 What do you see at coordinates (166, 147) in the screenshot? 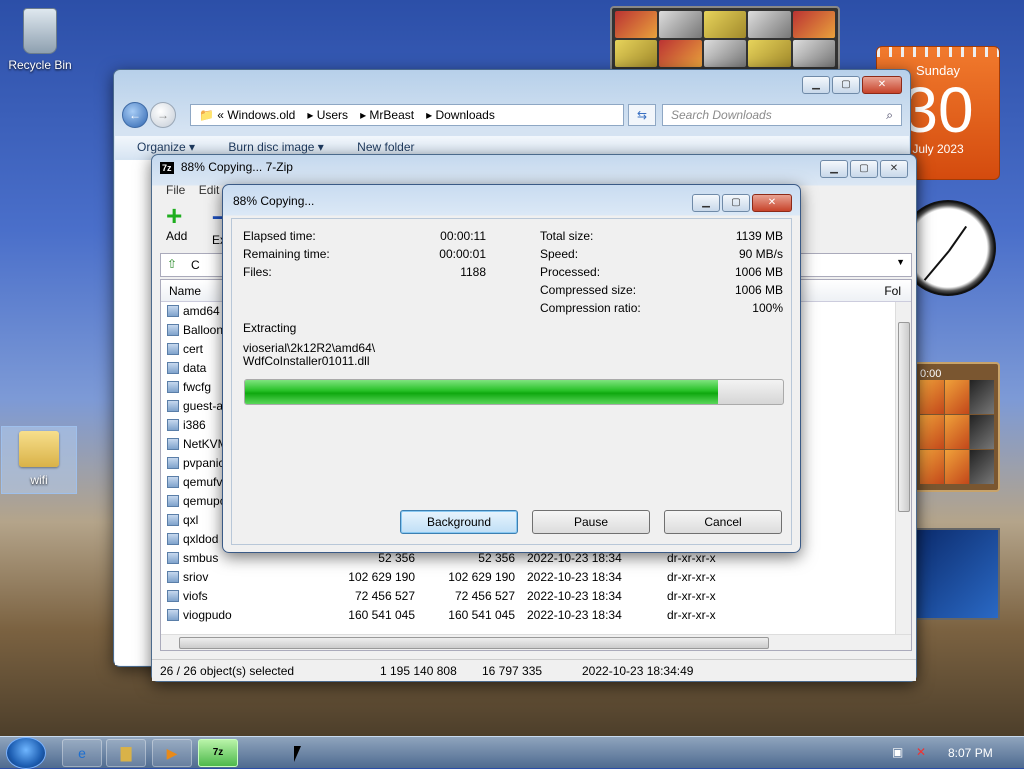
I see `organize-button: Organize ▾` at bounding box center [166, 147].